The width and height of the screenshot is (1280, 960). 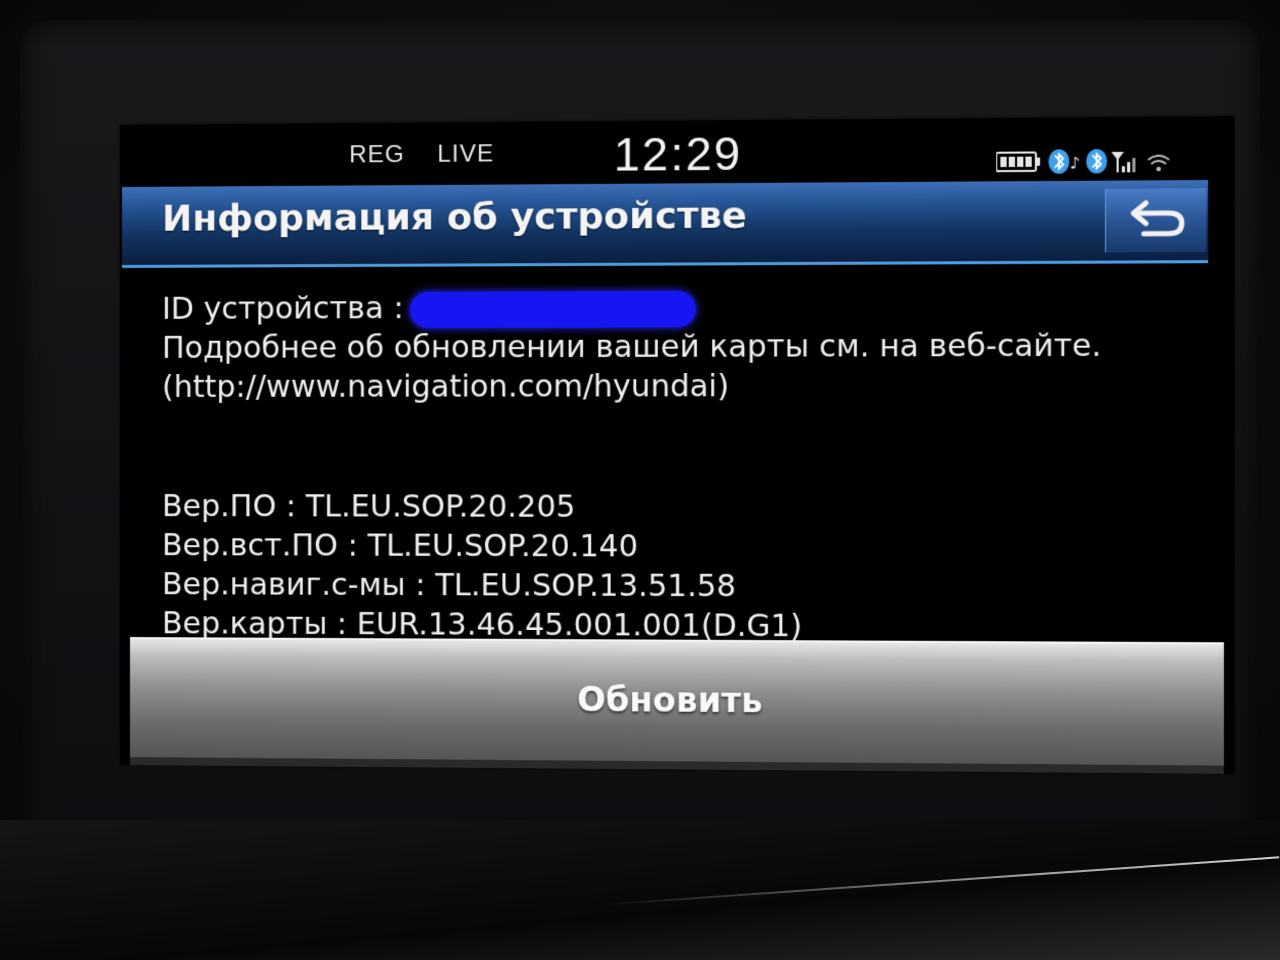 I want to click on back-button, so click(x=1155, y=220).